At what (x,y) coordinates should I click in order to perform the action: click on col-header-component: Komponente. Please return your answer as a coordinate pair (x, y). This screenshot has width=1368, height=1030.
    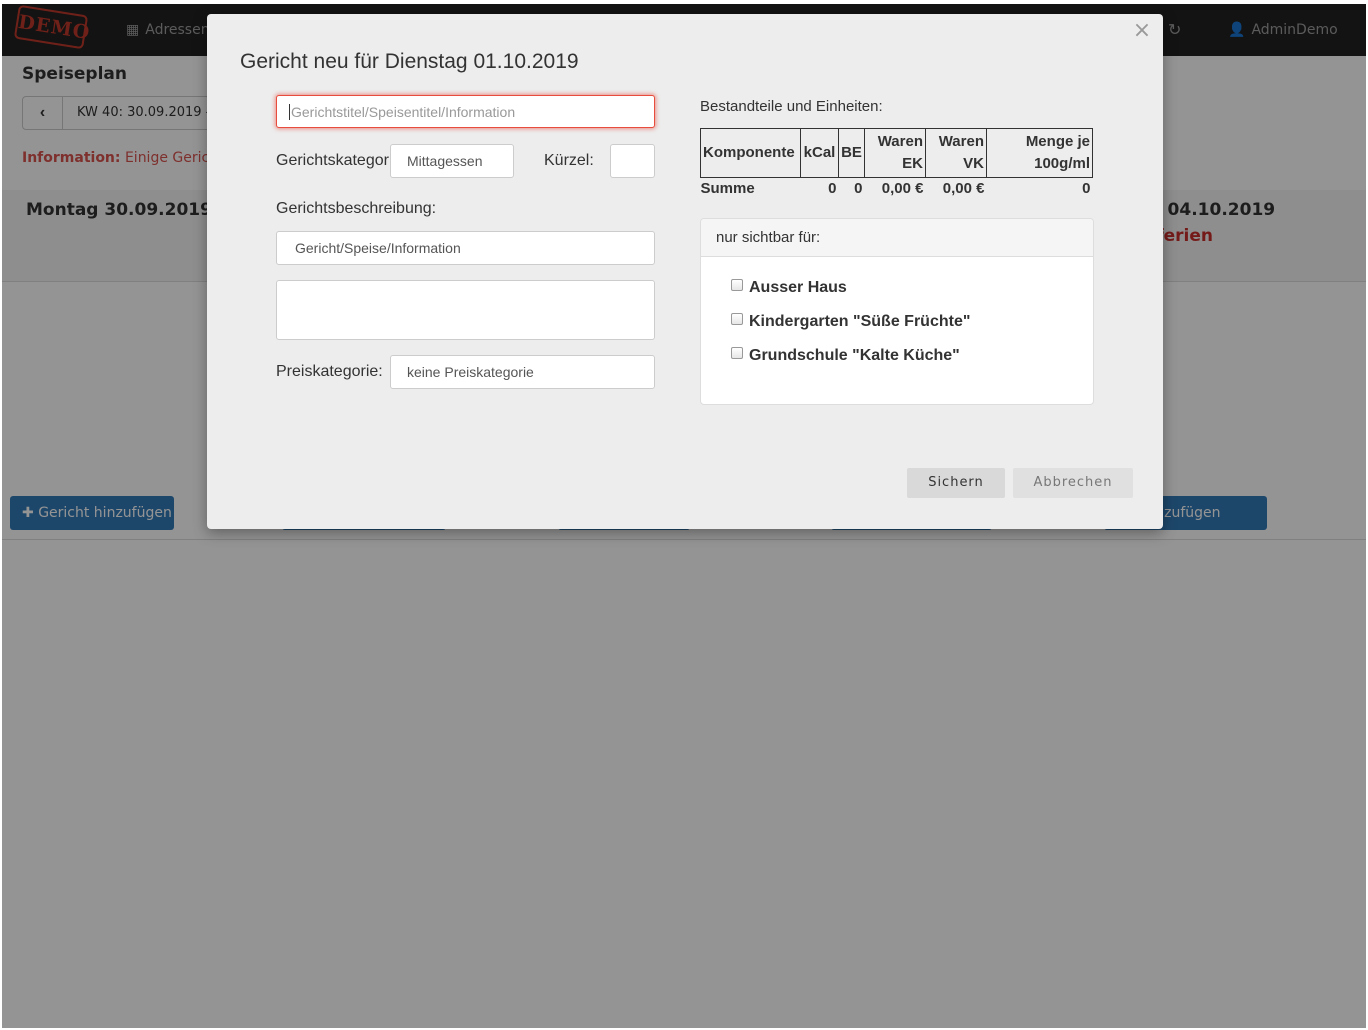
    Looking at the image, I should click on (750, 153).